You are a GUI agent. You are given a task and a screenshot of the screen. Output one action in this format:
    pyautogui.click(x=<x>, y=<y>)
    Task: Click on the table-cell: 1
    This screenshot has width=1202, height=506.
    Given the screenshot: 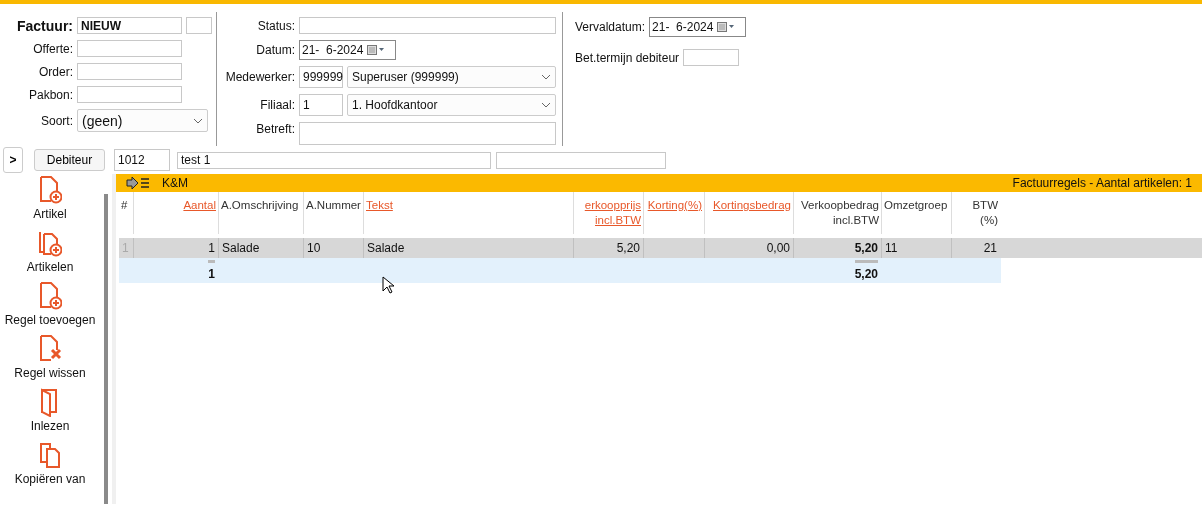 What is the action you would take?
    pyautogui.click(x=211, y=248)
    